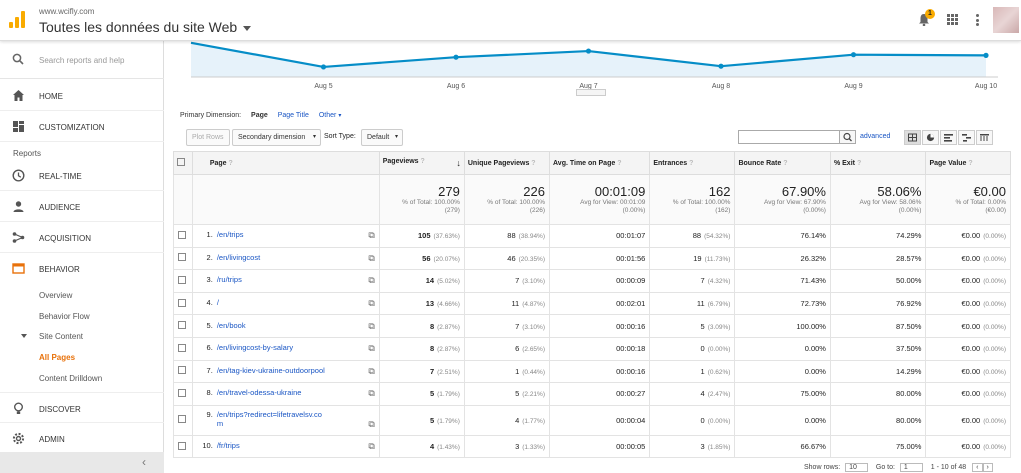  I want to click on col-header-unique-pageviews: Unique Pageviews ?, so click(507, 163).